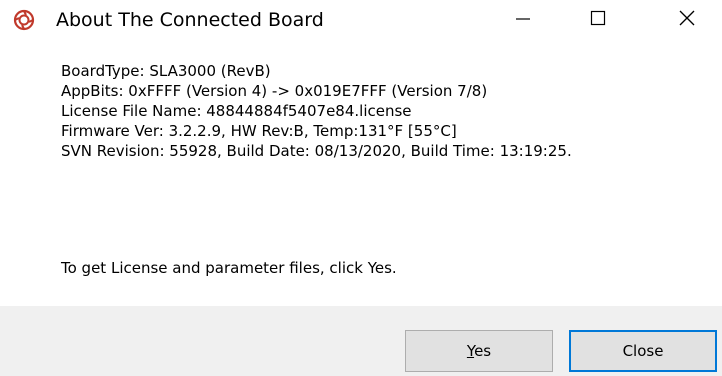 The width and height of the screenshot is (722, 376). What do you see at coordinates (190, 20) in the screenshot?
I see `window-title: About The Connected Board` at bounding box center [190, 20].